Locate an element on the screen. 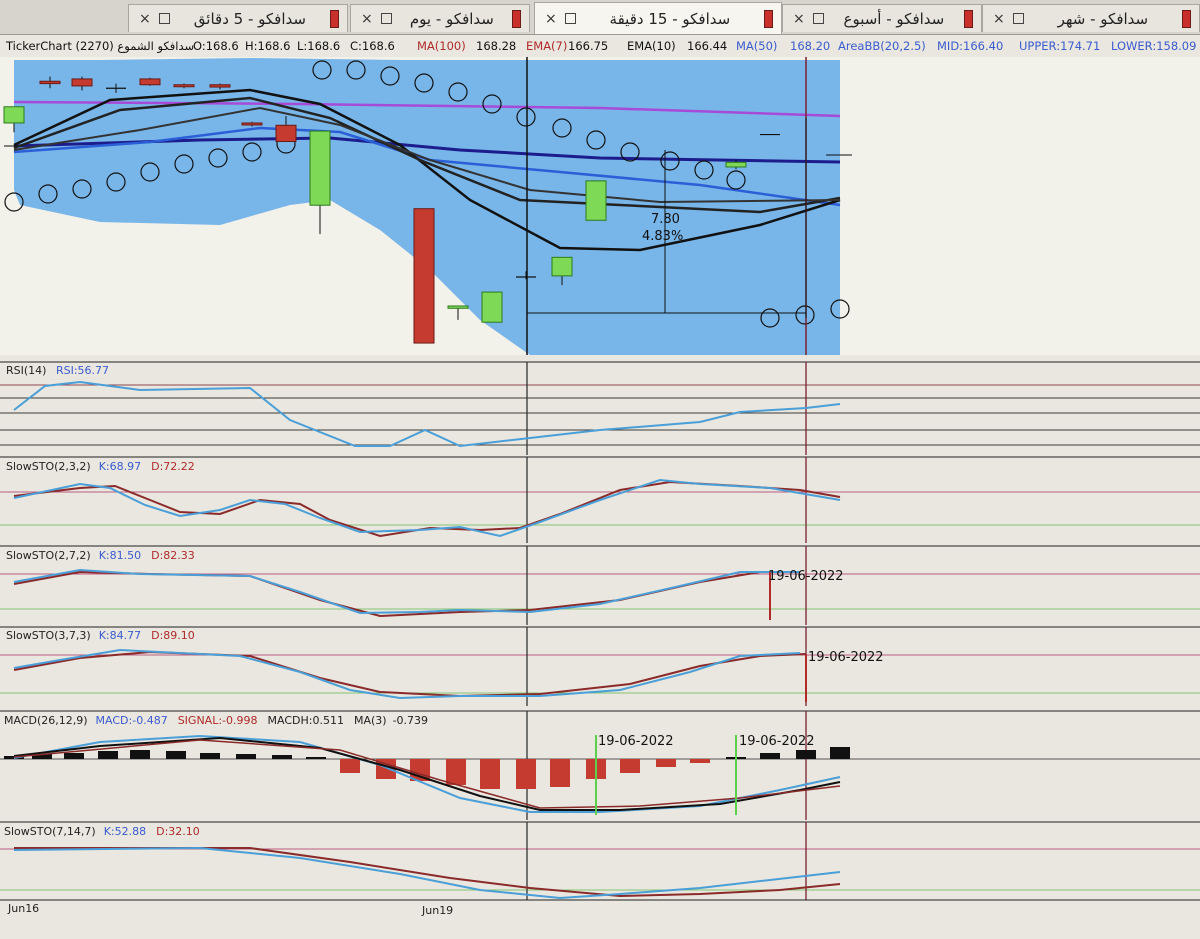 Image resolution: width=1200 pixels, height=939 pixels. change-value: 7.80 is located at coordinates (665, 219).